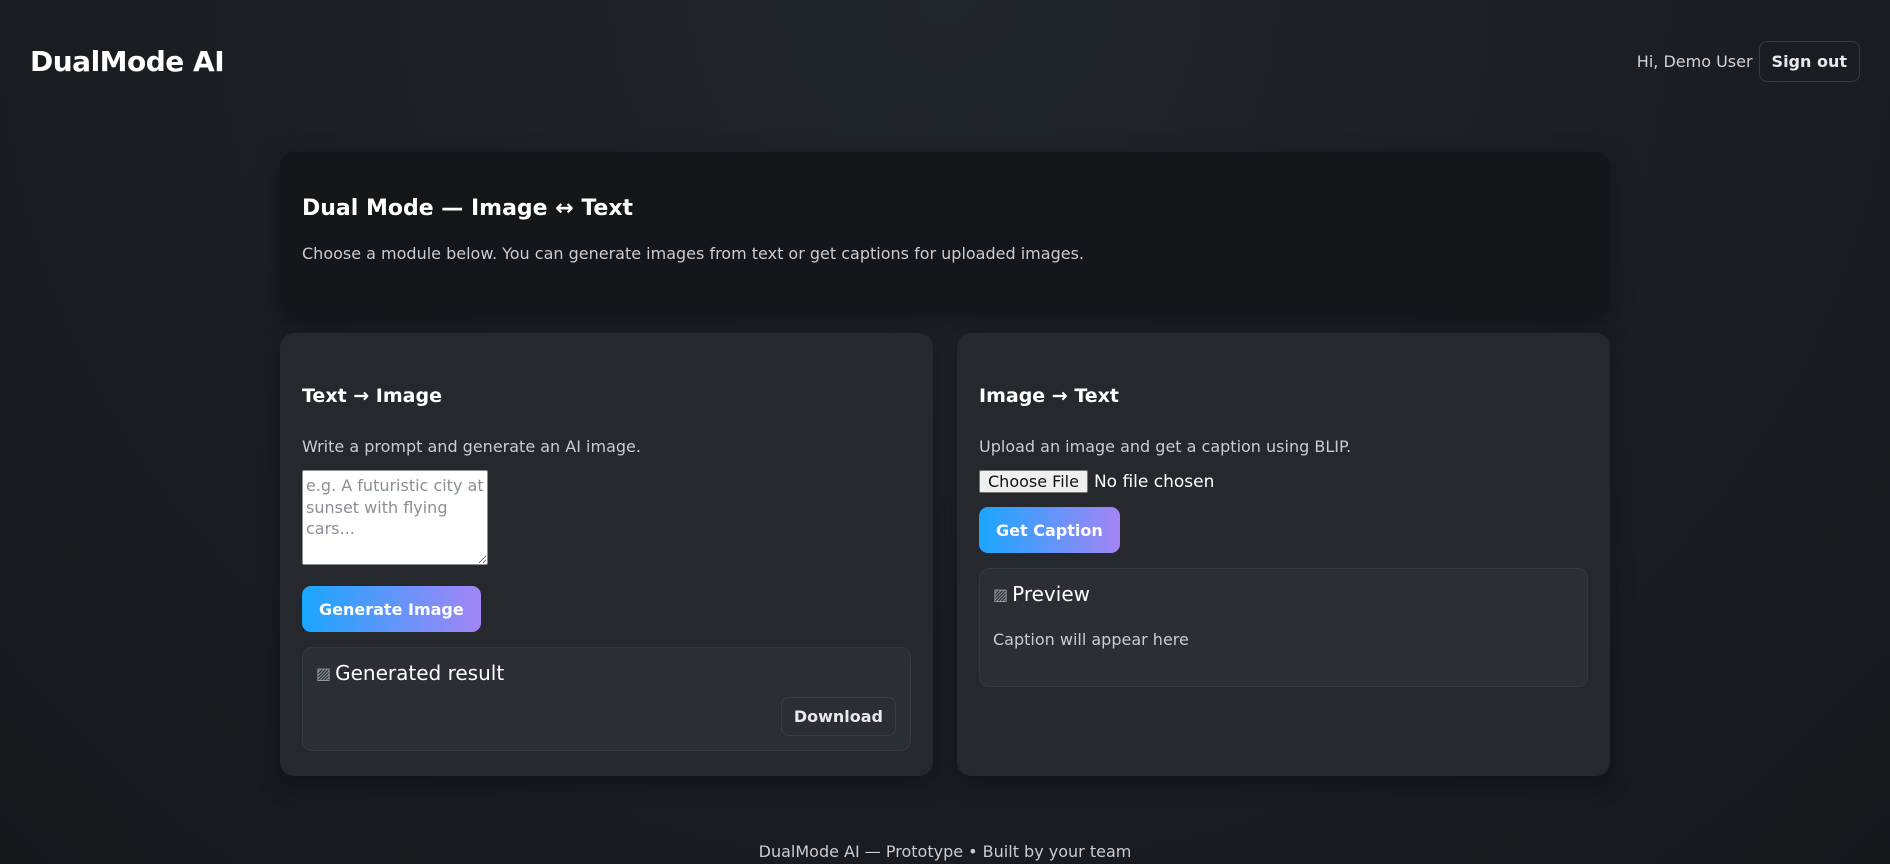  I want to click on text-to-image-title: Text → Image, so click(372, 396).